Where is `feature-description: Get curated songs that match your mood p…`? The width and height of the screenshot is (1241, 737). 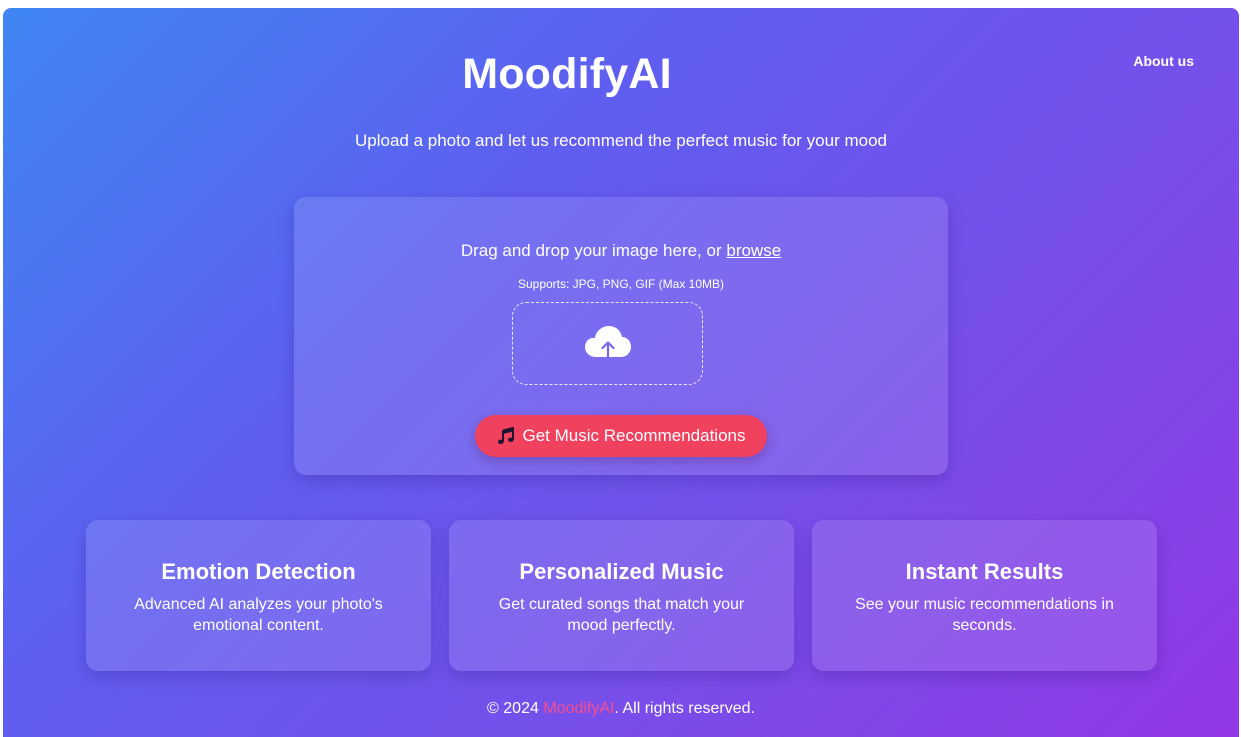 feature-description: Get curated songs that match your mood p… is located at coordinates (621, 615).